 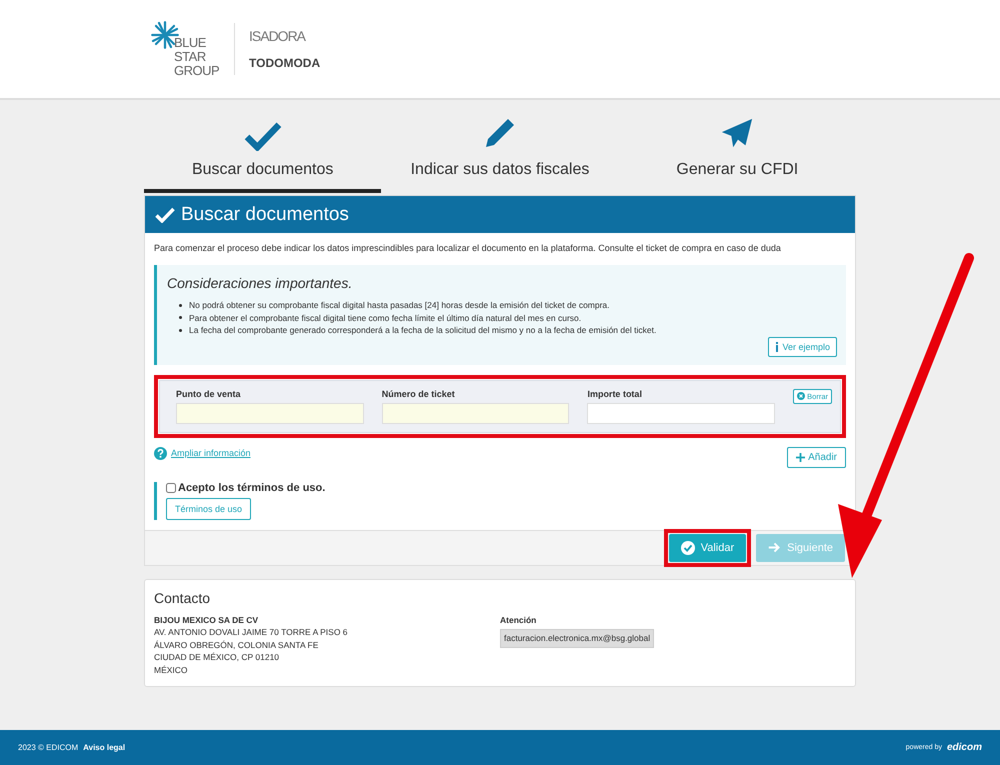 I want to click on terms-button: Términos de uso, so click(x=209, y=509).